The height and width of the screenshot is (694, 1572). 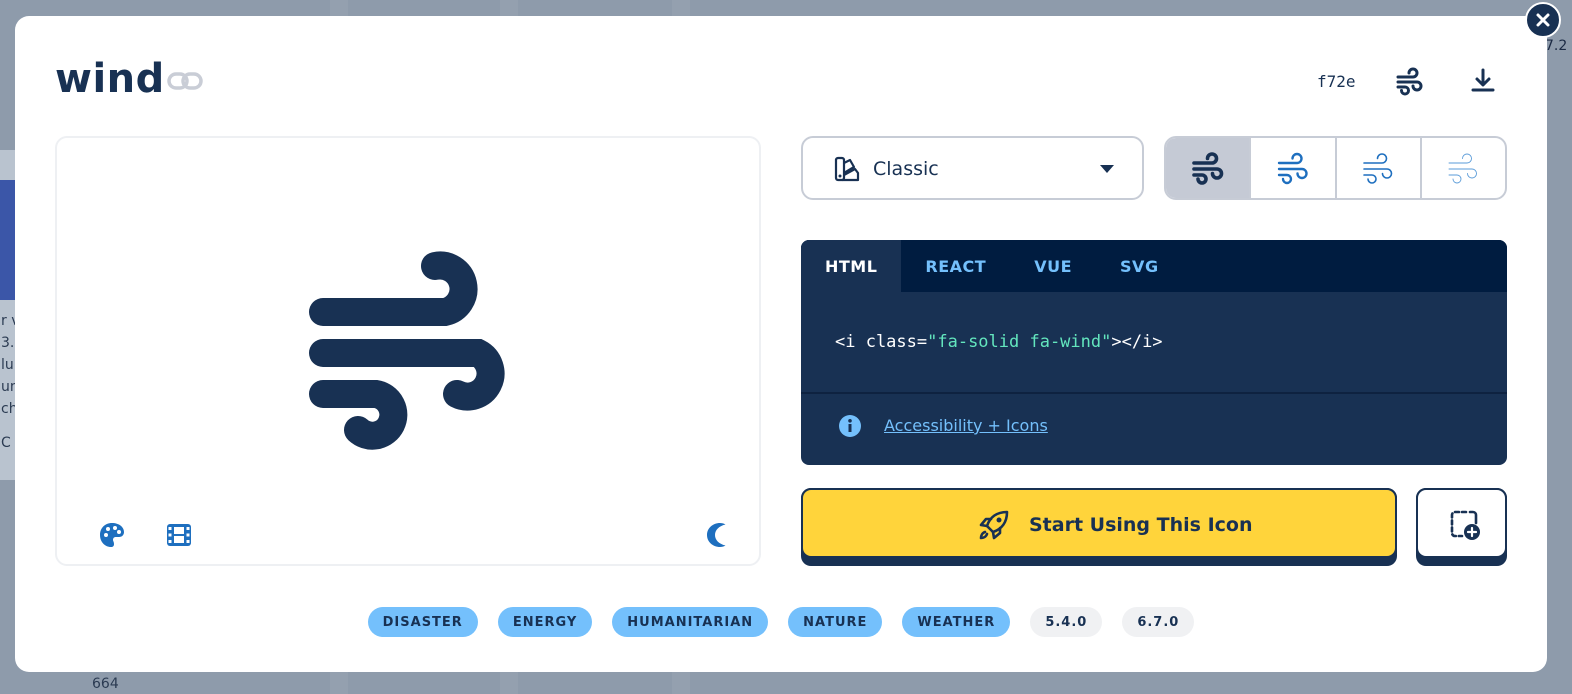 What do you see at coordinates (112, 535) in the screenshot?
I see `palette-icon` at bounding box center [112, 535].